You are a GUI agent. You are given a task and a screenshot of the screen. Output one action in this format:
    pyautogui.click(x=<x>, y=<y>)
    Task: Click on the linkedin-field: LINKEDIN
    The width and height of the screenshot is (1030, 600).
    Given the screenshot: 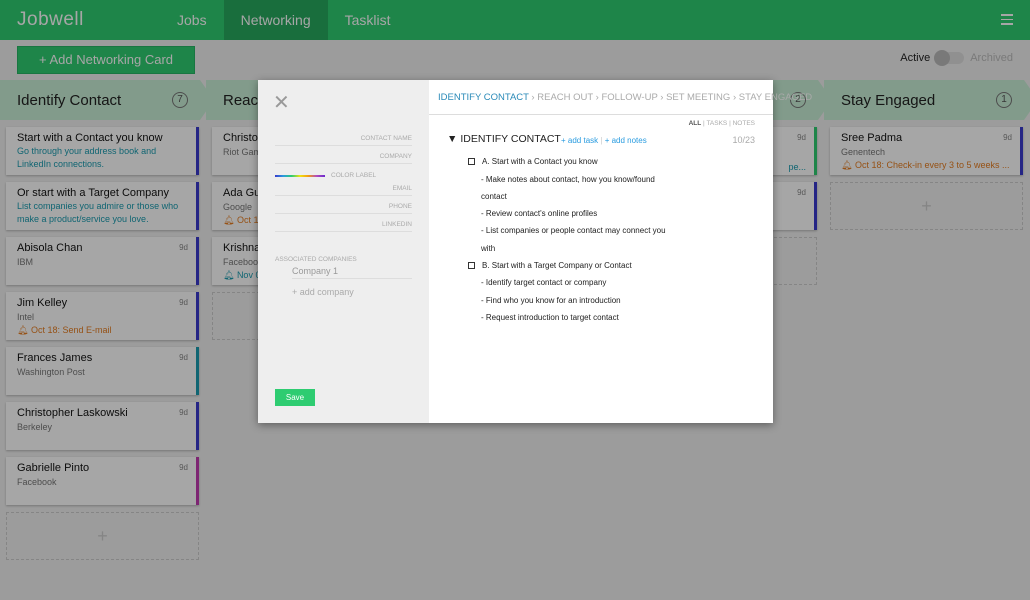 What is the action you would take?
    pyautogui.click(x=343, y=226)
    